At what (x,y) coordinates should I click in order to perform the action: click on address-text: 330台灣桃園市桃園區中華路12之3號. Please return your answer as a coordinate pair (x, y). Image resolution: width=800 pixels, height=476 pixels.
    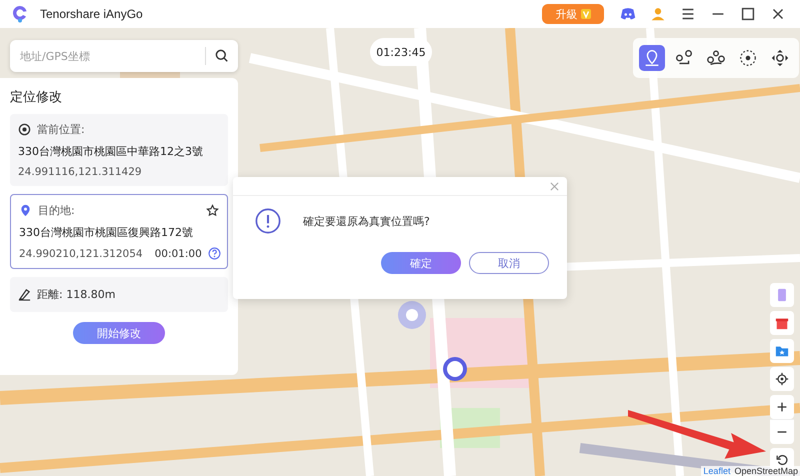
    Looking at the image, I should click on (111, 151).